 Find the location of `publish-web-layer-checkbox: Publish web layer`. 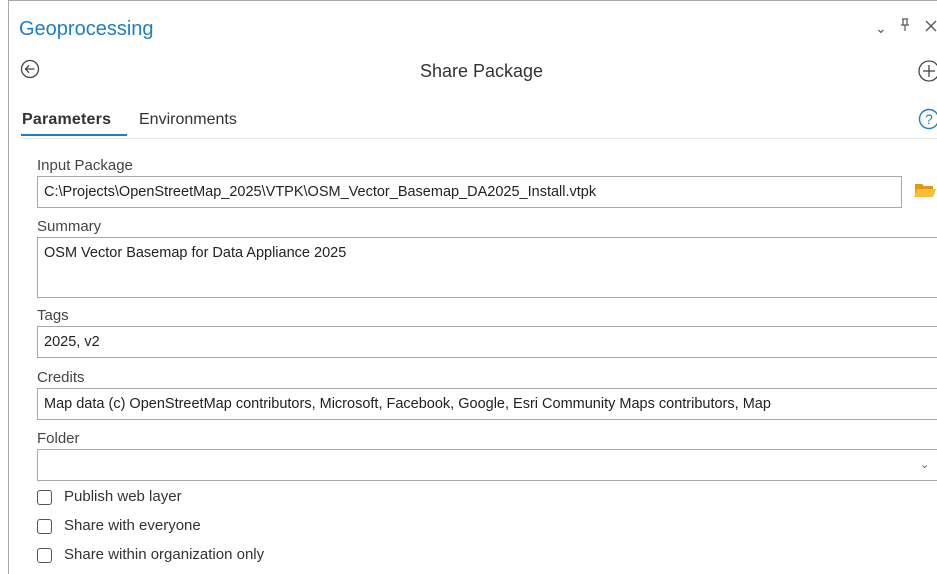

publish-web-layer-checkbox: Publish web layer is located at coordinates (109, 497).